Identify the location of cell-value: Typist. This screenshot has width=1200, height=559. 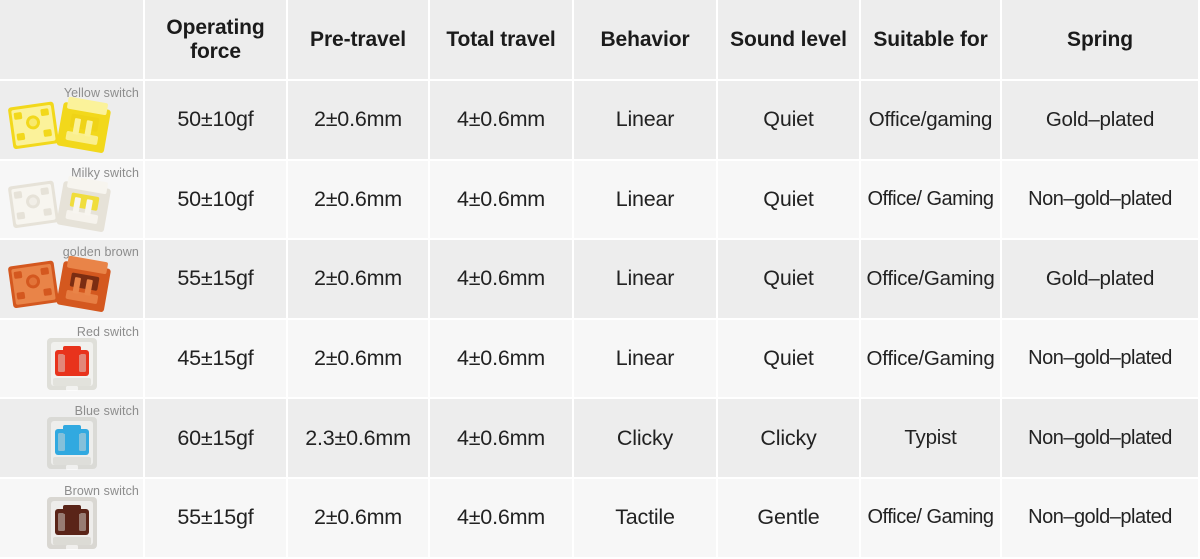
(930, 438).